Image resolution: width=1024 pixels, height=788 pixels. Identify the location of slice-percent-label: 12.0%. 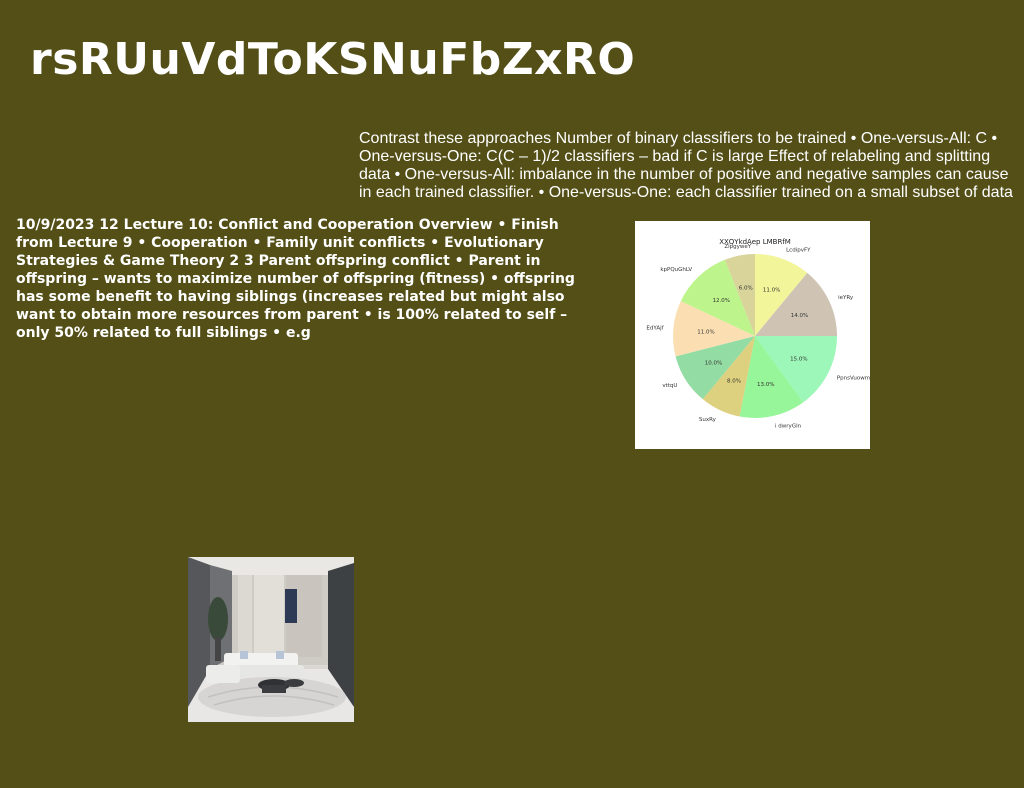
(721, 301).